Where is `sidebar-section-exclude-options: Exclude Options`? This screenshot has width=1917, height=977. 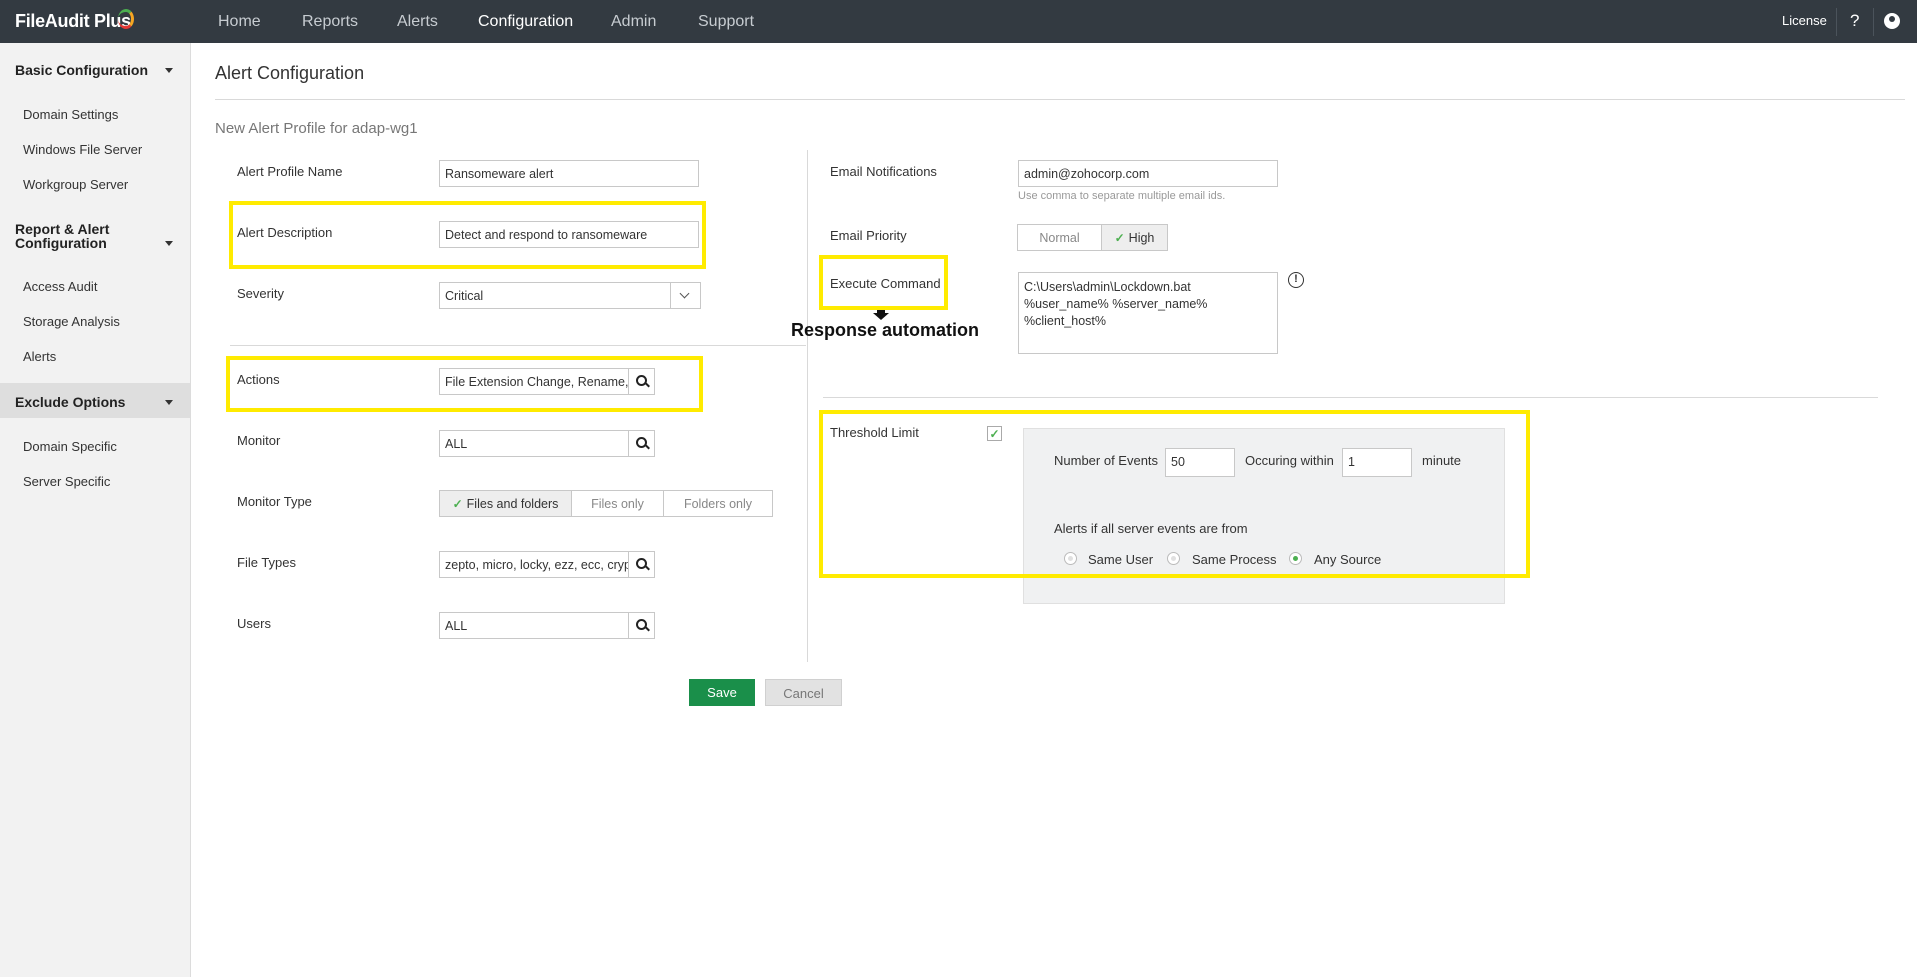 sidebar-section-exclude-options: Exclude Options is located at coordinates (70, 402).